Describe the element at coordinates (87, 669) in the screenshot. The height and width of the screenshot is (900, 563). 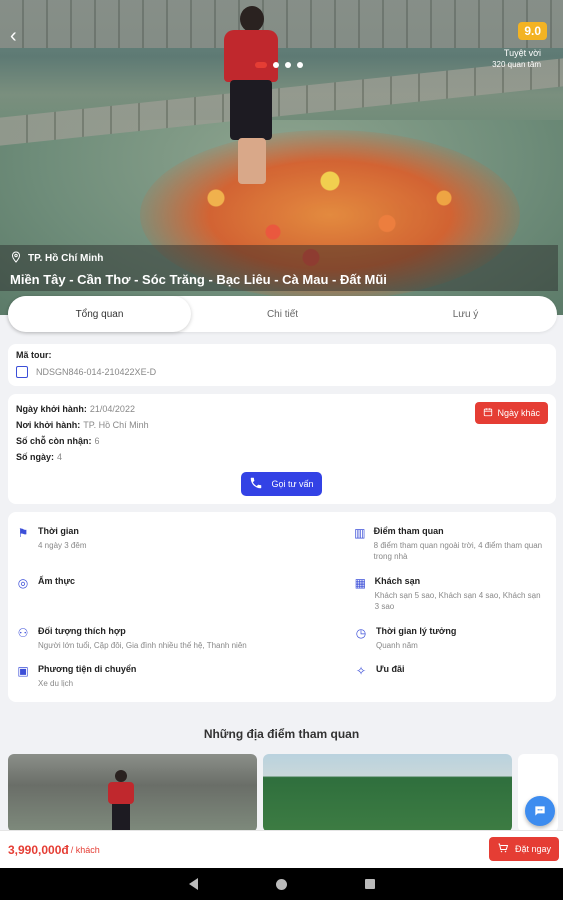
I see `info-transport-label: Phương tiện di chuyển` at that location.